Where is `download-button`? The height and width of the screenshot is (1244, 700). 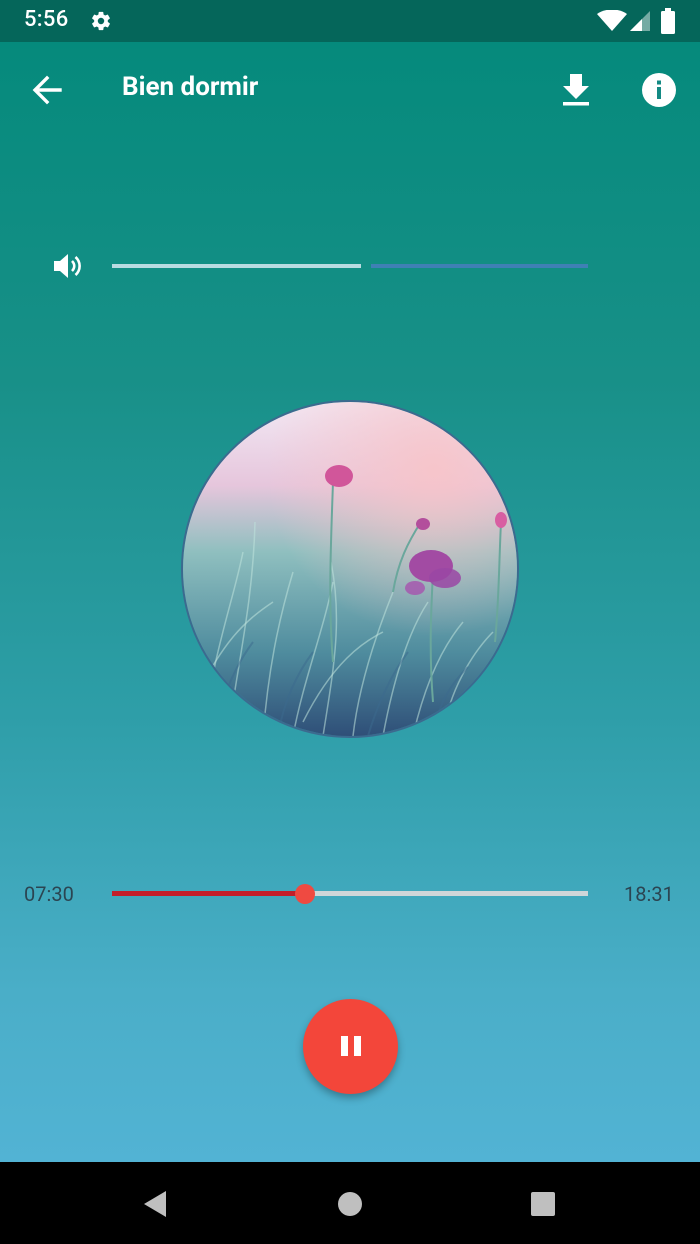
download-button is located at coordinates (576, 90).